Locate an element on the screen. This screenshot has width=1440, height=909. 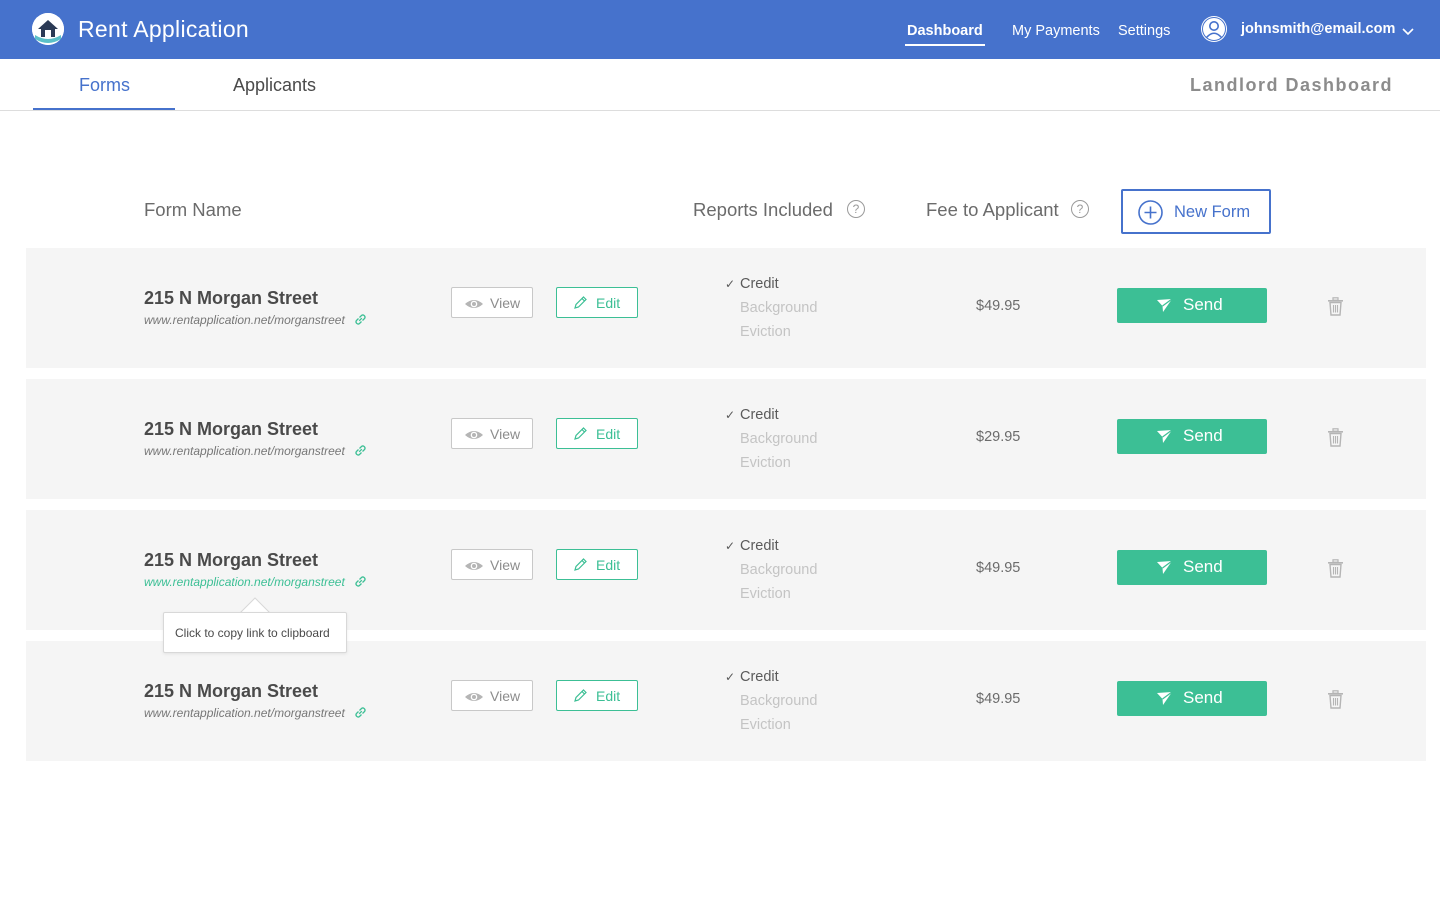
header-form-name: Form Name is located at coordinates (193, 209).